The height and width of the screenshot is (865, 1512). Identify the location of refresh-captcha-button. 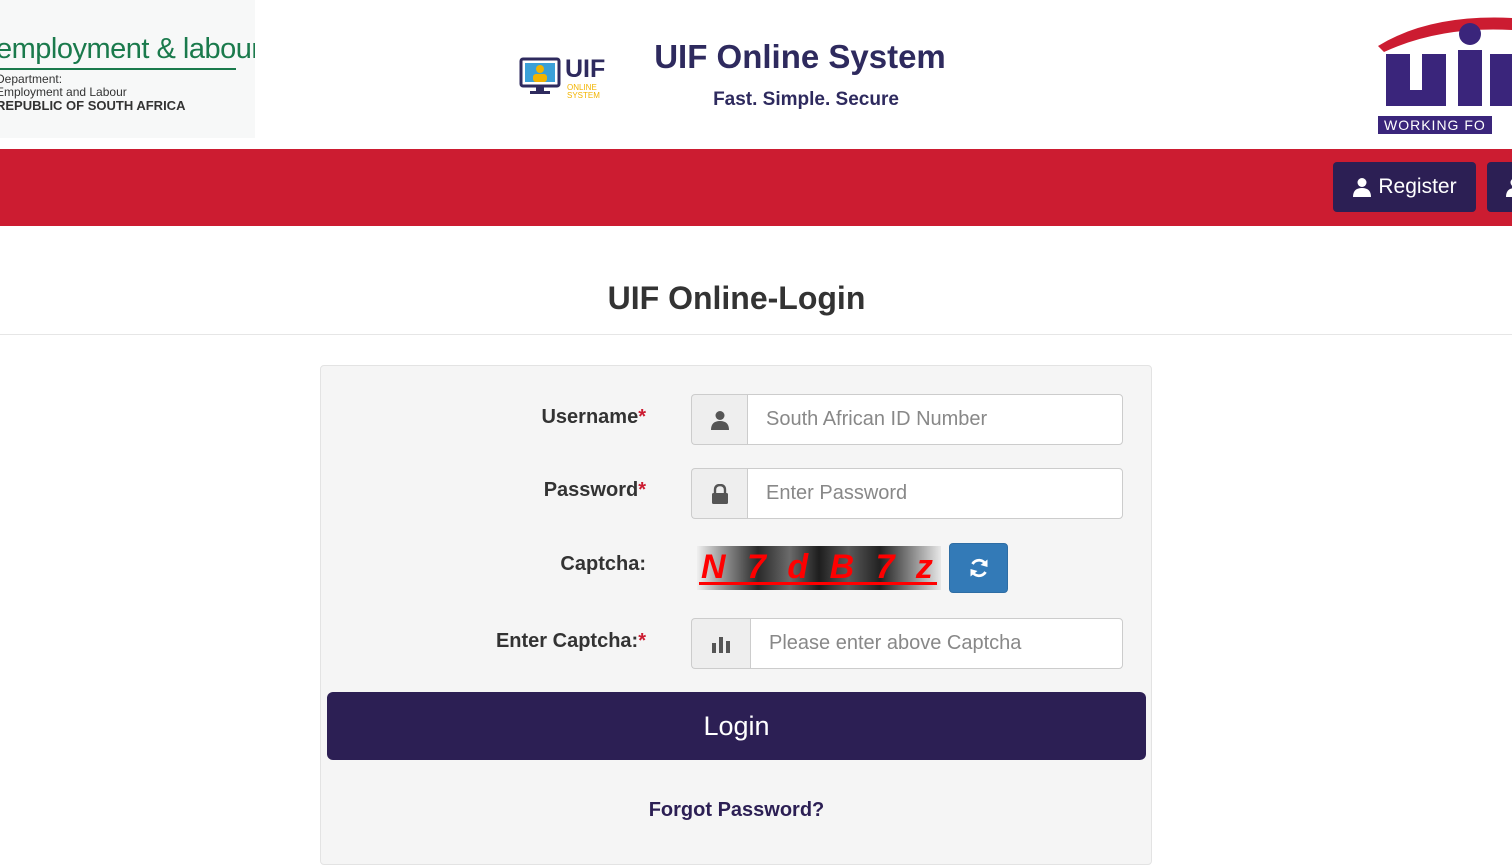
(978, 568).